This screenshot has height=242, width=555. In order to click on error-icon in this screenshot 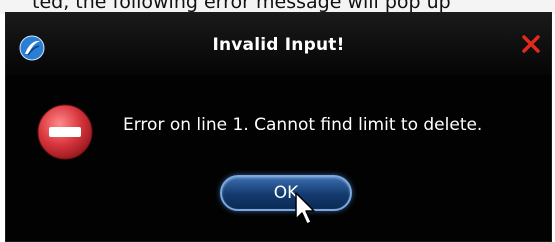, I will do `click(65, 132)`.